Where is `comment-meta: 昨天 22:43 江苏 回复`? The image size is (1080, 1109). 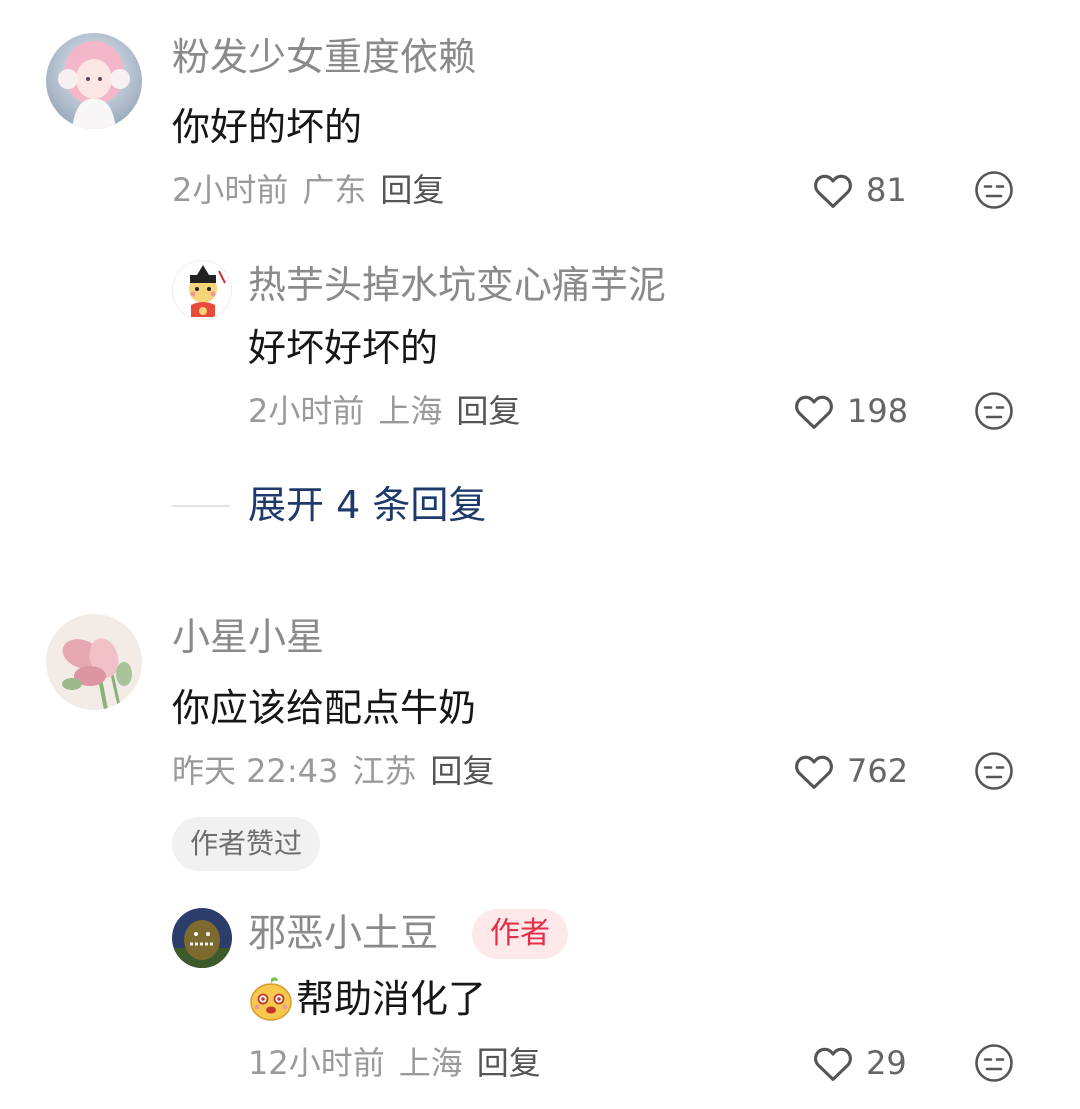
comment-meta: 昨天 22:43 江苏 回复 is located at coordinates (333, 771).